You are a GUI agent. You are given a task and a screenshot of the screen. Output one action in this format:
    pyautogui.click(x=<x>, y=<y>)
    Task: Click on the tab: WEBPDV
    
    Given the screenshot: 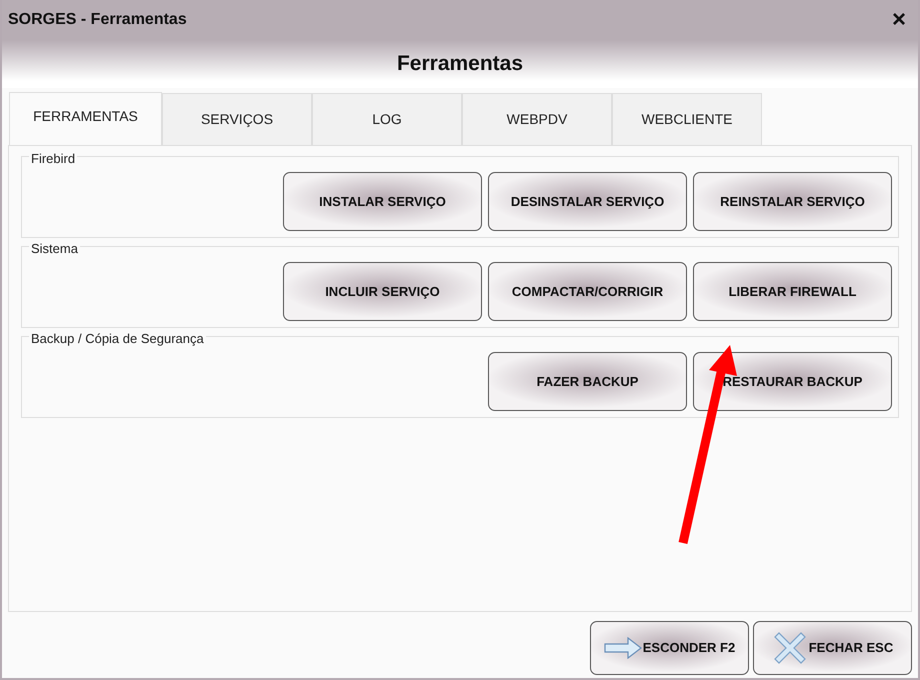 What is the action you would take?
    pyautogui.click(x=537, y=119)
    